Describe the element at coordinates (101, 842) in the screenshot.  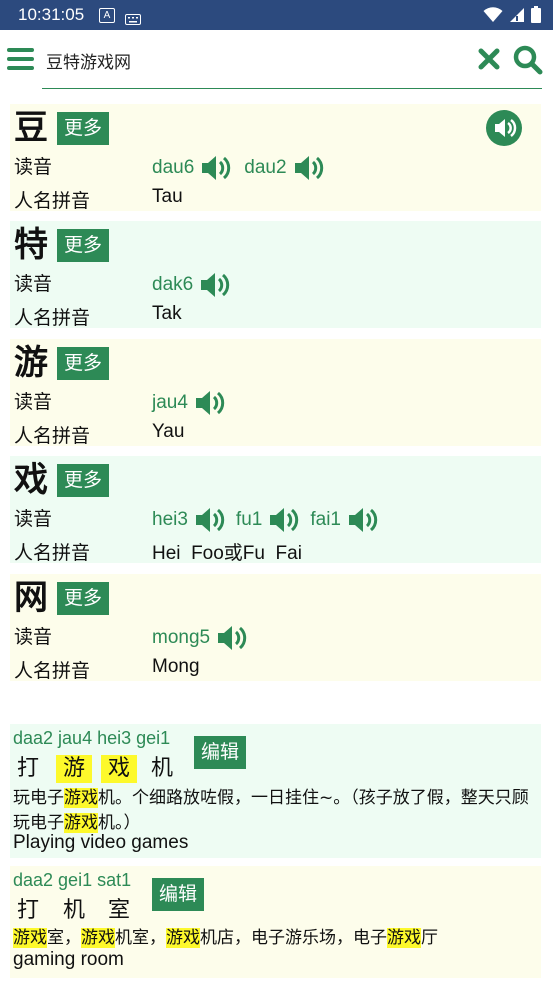
I see `english-translation: Playing video games` at that location.